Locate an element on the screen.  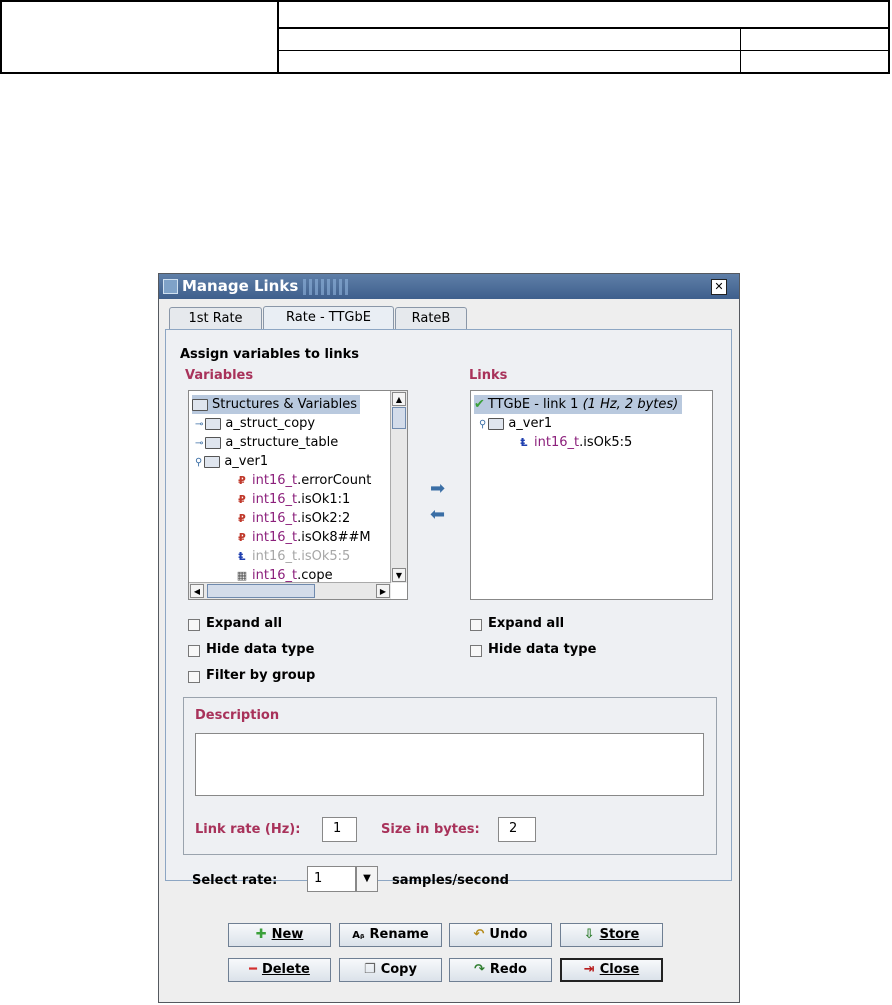
title-bar: Manage Links ✕ is located at coordinates (449, 286).